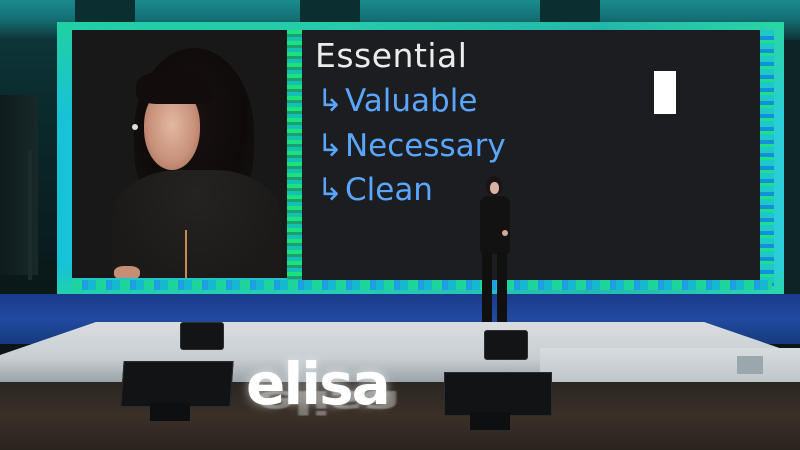  What do you see at coordinates (177, 384) in the screenshot?
I see `confidence-monitor-left` at bounding box center [177, 384].